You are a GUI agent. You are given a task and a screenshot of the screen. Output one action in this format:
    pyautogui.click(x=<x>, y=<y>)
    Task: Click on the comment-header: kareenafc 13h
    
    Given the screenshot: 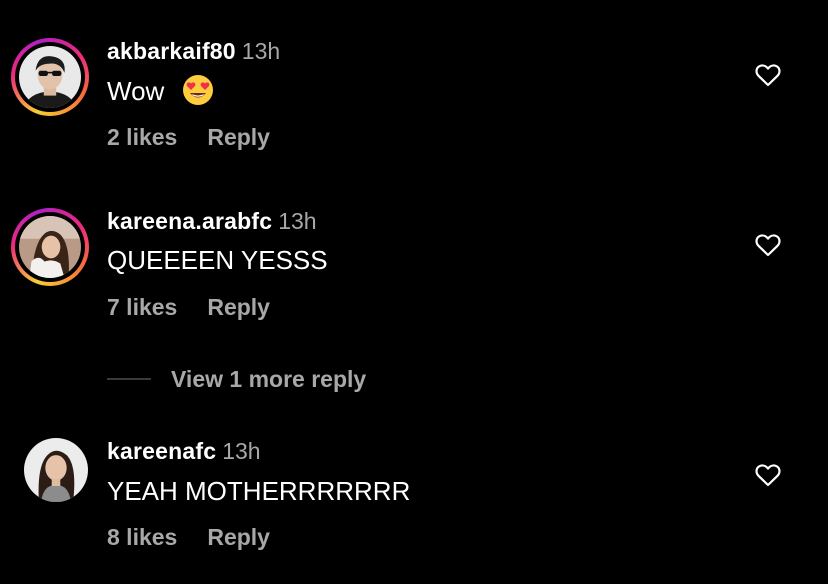 What is the action you would take?
    pyautogui.click(x=184, y=451)
    